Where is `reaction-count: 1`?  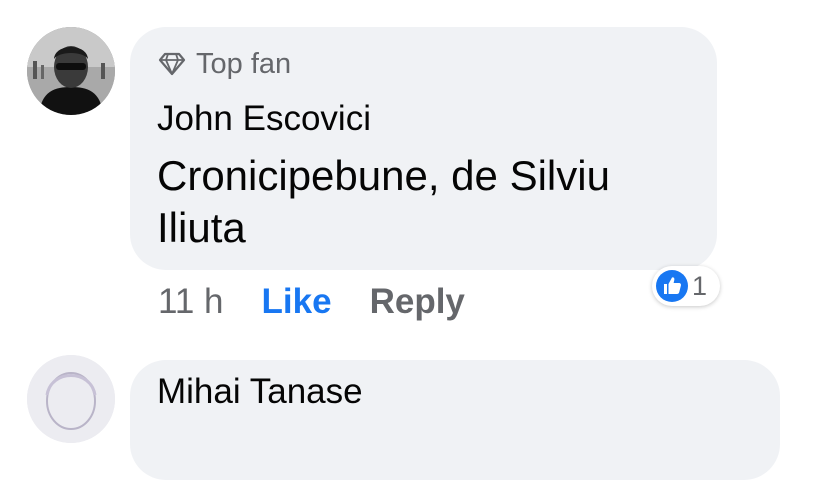
reaction-count: 1 is located at coordinates (700, 285).